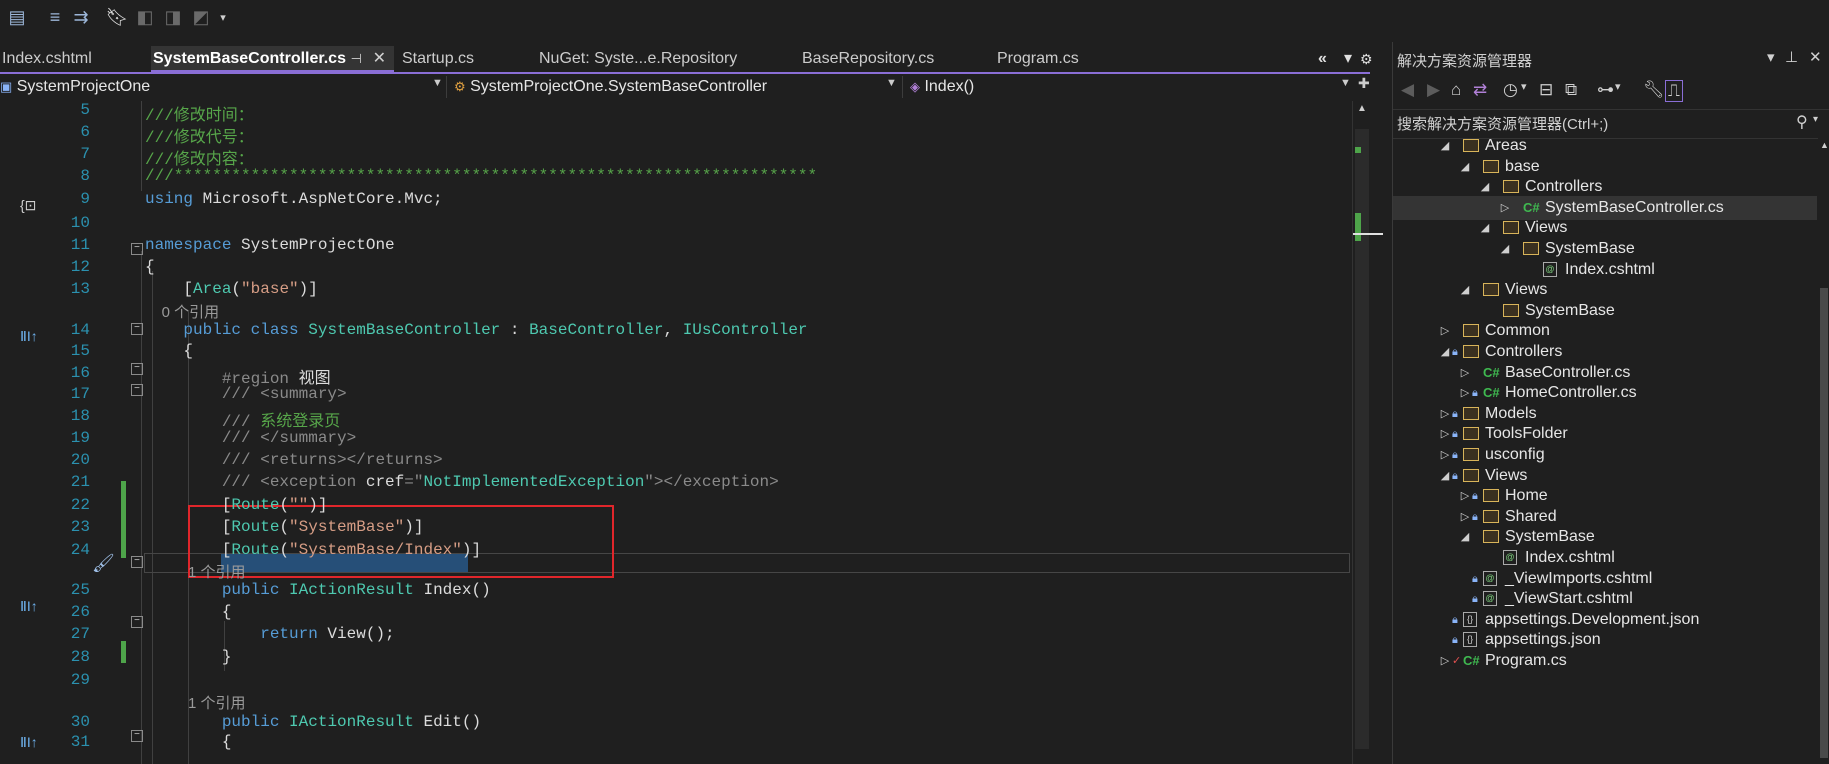 This screenshot has height=764, width=1829. Describe the element at coordinates (1480, 90) in the screenshot. I see `switch-views-icon: ⇄` at that location.